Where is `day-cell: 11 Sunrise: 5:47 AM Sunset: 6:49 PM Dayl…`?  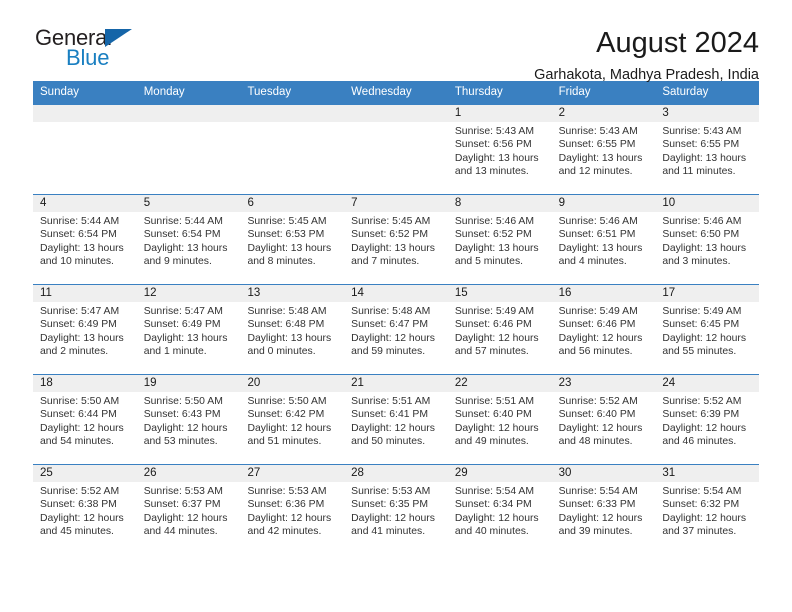 day-cell: 11 Sunrise: 5:47 AM Sunset: 6:49 PM Dayl… is located at coordinates (85, 329).